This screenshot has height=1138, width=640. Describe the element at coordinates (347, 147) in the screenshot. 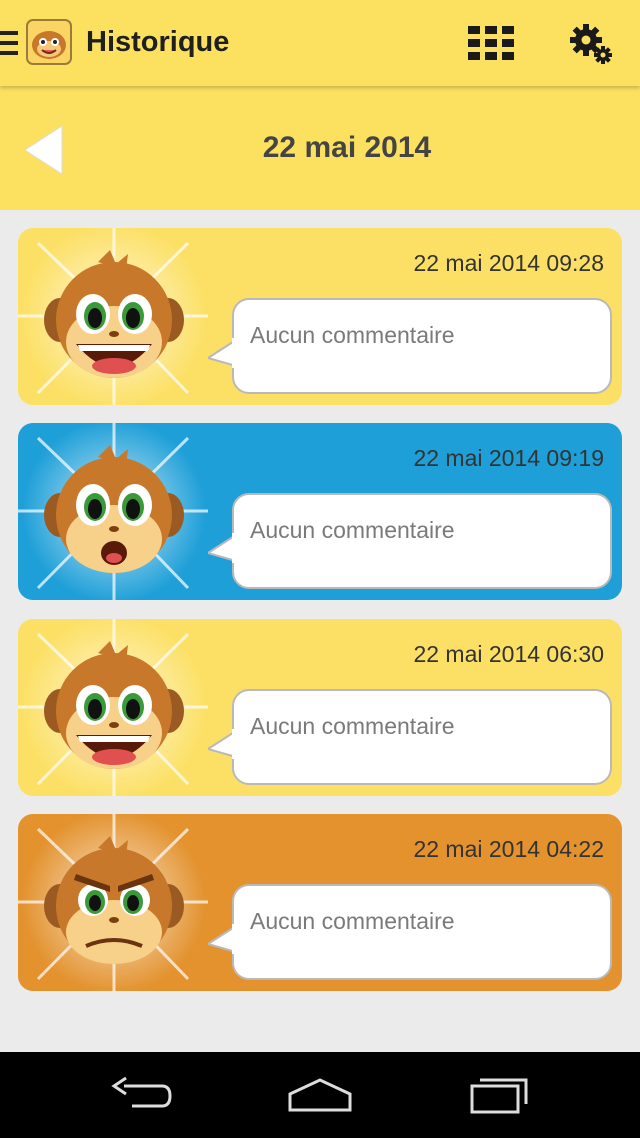

I see `date-title: 22 mai 2014` at that location.